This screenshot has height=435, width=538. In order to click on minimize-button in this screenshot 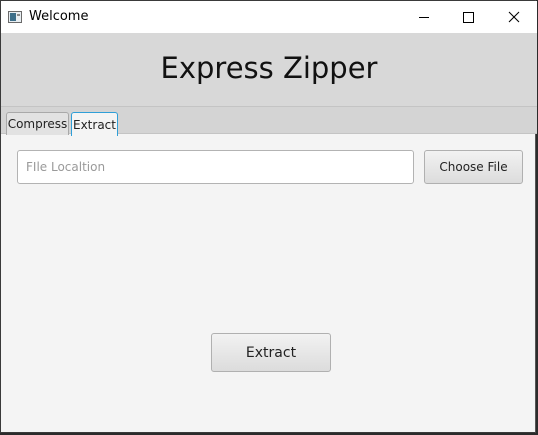, I will do `click(424, 17)`.